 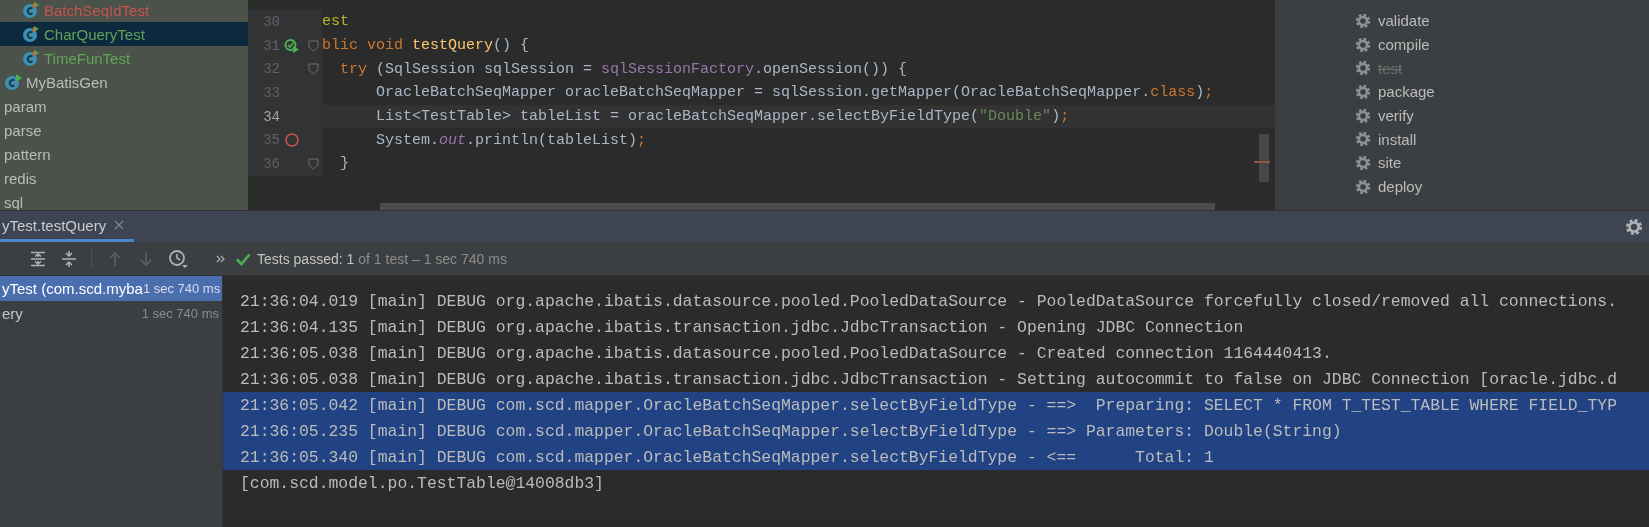 I want to click on console-line: 21:36:05.038 [main] DEBUG org.apache.ibatis.transaction.jdbc.JdbcTransaction - Setting autocommit to false on JDBC Connection [oracle.jdbc.d, so click(x=929, y=379).